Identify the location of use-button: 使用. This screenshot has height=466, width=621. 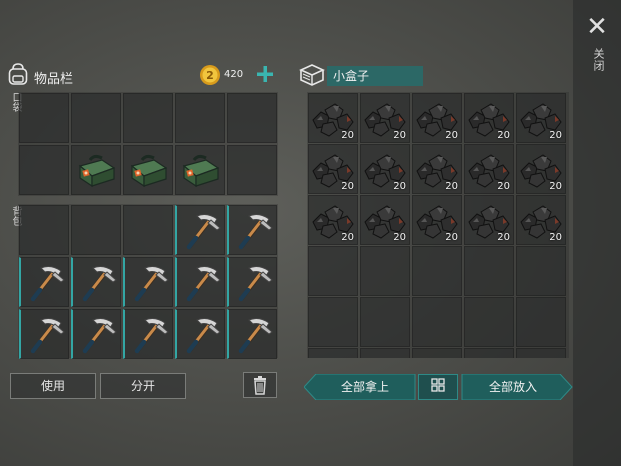
(53, 386).